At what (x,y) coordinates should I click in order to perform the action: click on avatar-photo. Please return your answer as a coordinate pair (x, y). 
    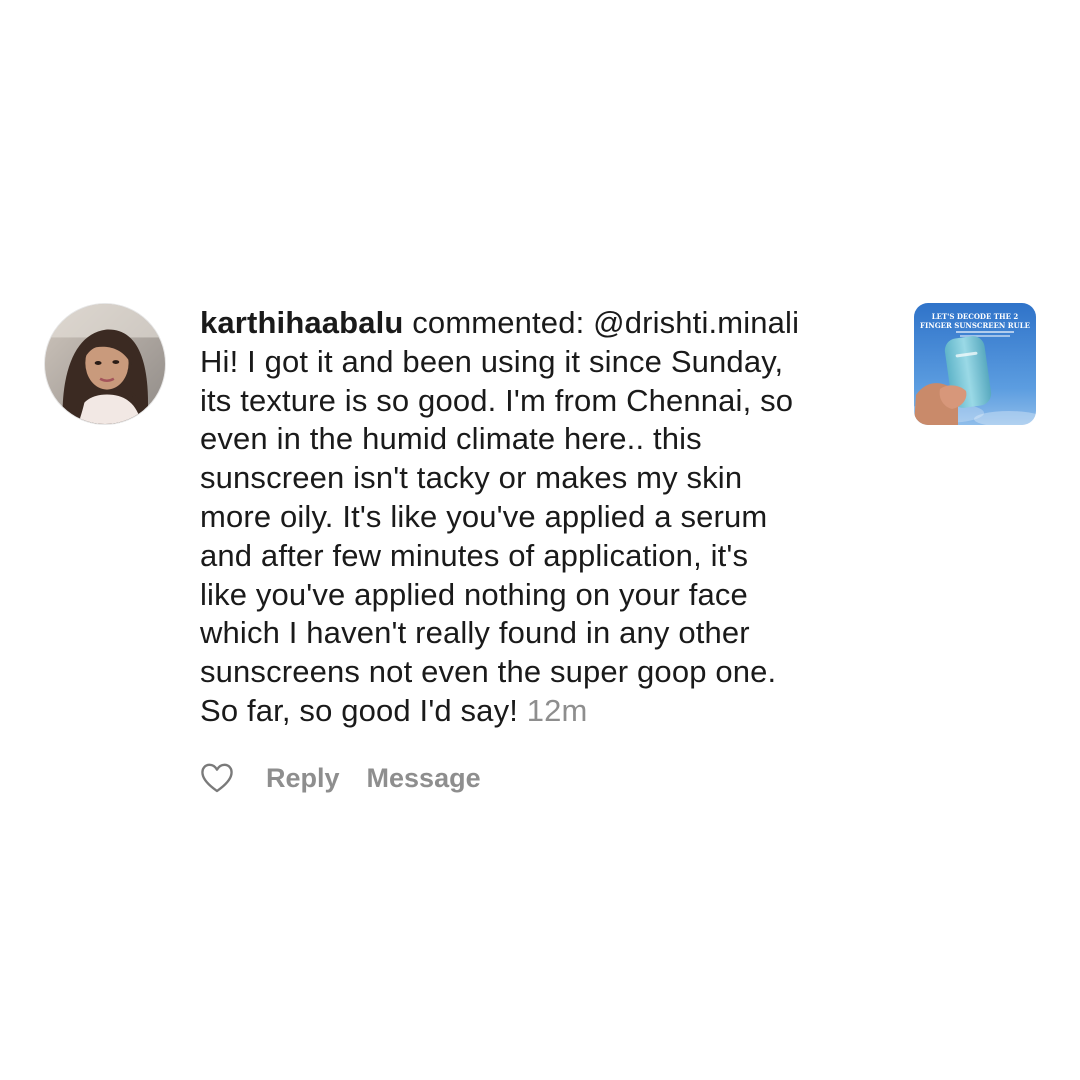
    Looking at the image, I should click on (105, 364).